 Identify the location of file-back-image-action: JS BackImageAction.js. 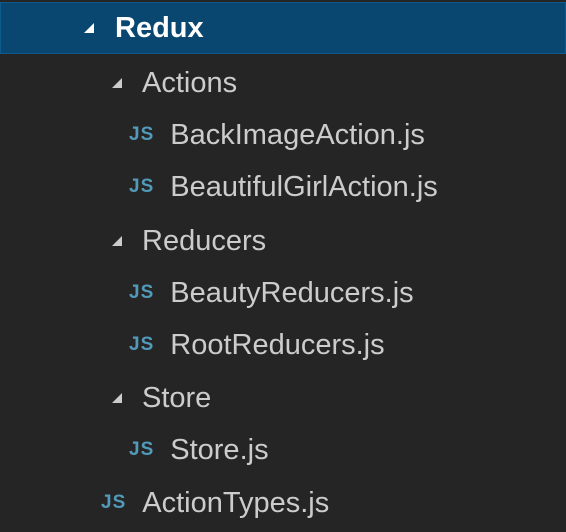
(283, 135).